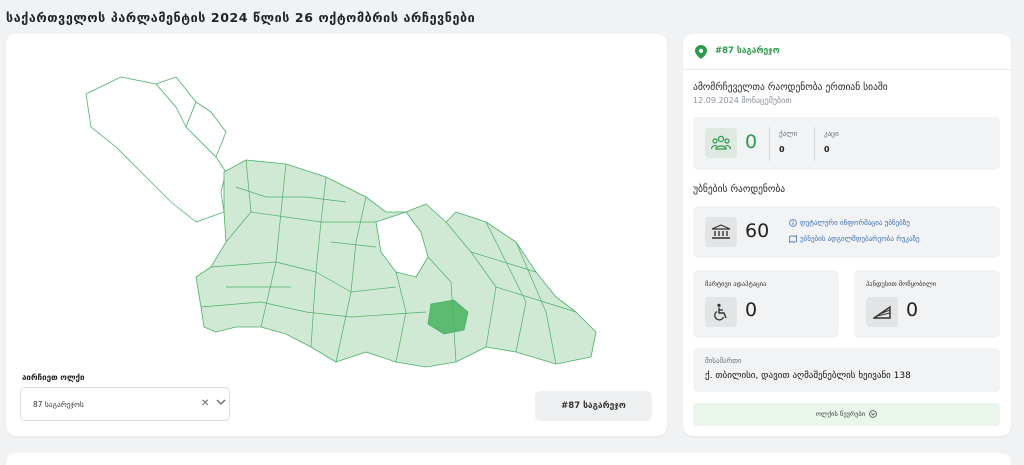  I want to click on ramp-box: მარტივი ადაპტაცია 0, so click(766, 304).